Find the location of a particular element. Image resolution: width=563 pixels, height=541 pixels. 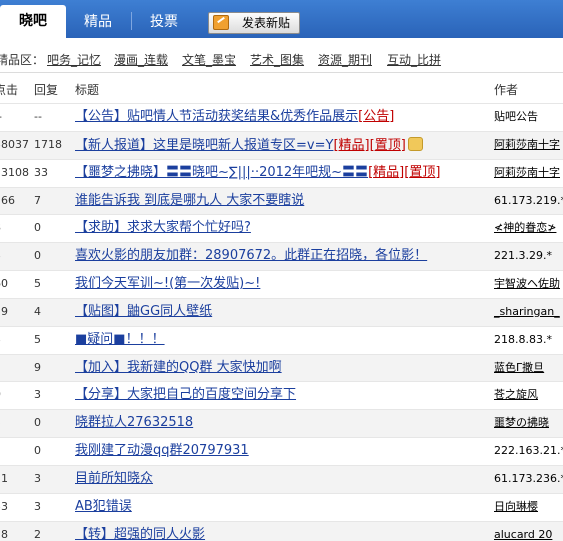

thread-prefix: 【新人报道】 is located at coordinates (114, 145).